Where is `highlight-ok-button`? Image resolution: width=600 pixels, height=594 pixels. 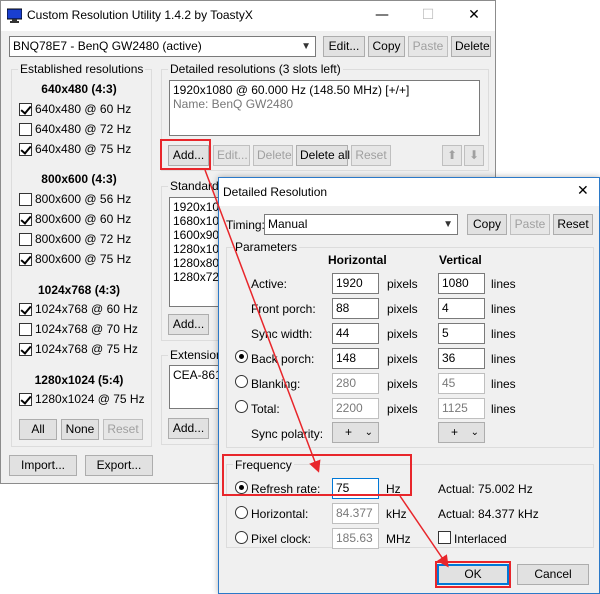 highlight-ok-button is located at coordinates (473, 574).